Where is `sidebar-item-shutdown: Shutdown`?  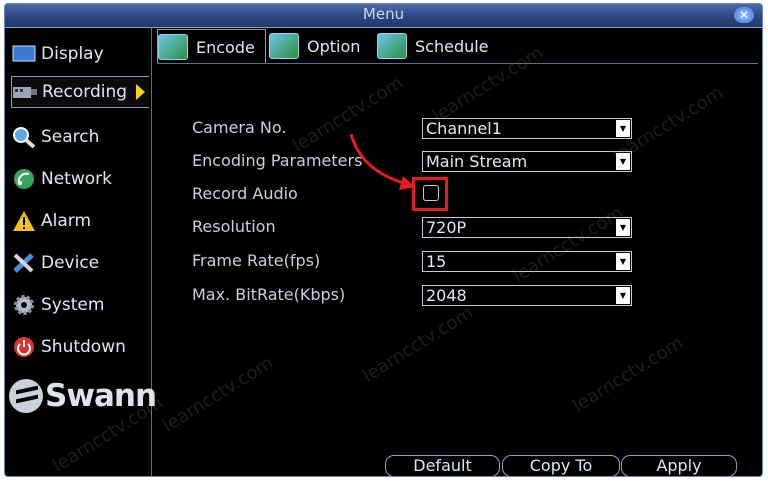
sidebar-item-shutdown: Shutdown is located at coordinates (80, 347).